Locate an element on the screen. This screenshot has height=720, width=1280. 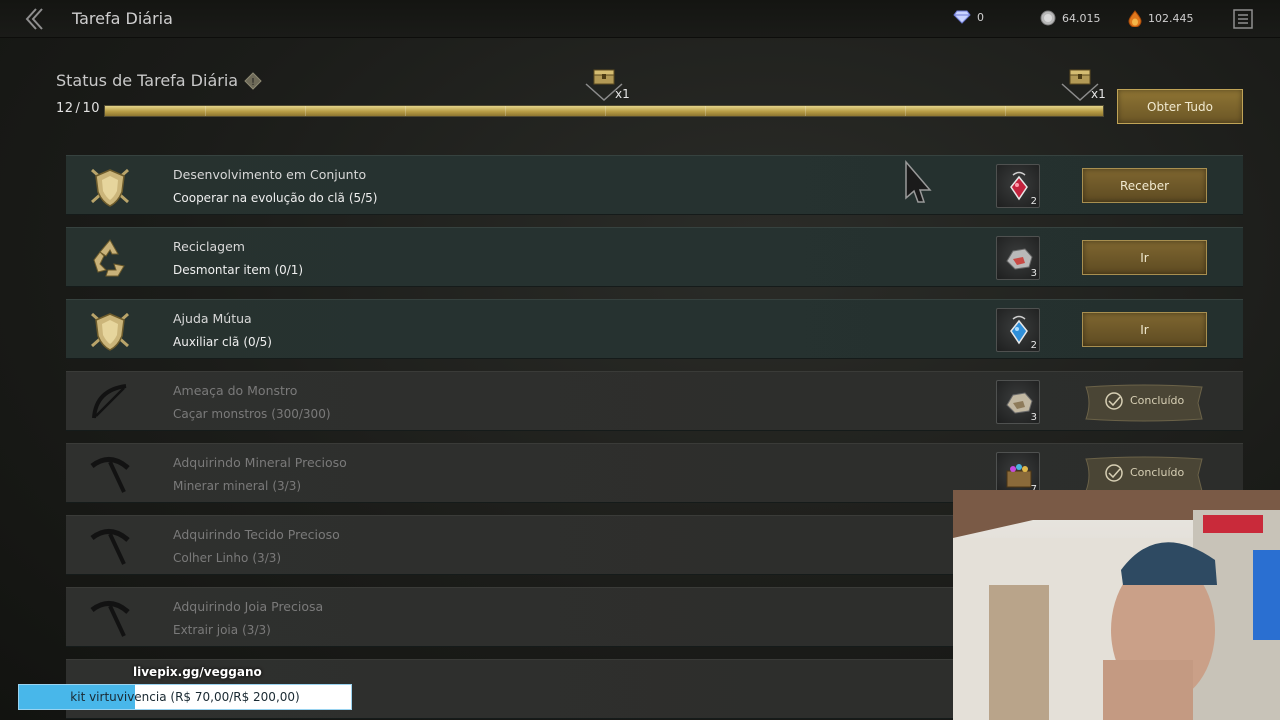
task-progress: (0/5) is located at coordinates (257, 342).